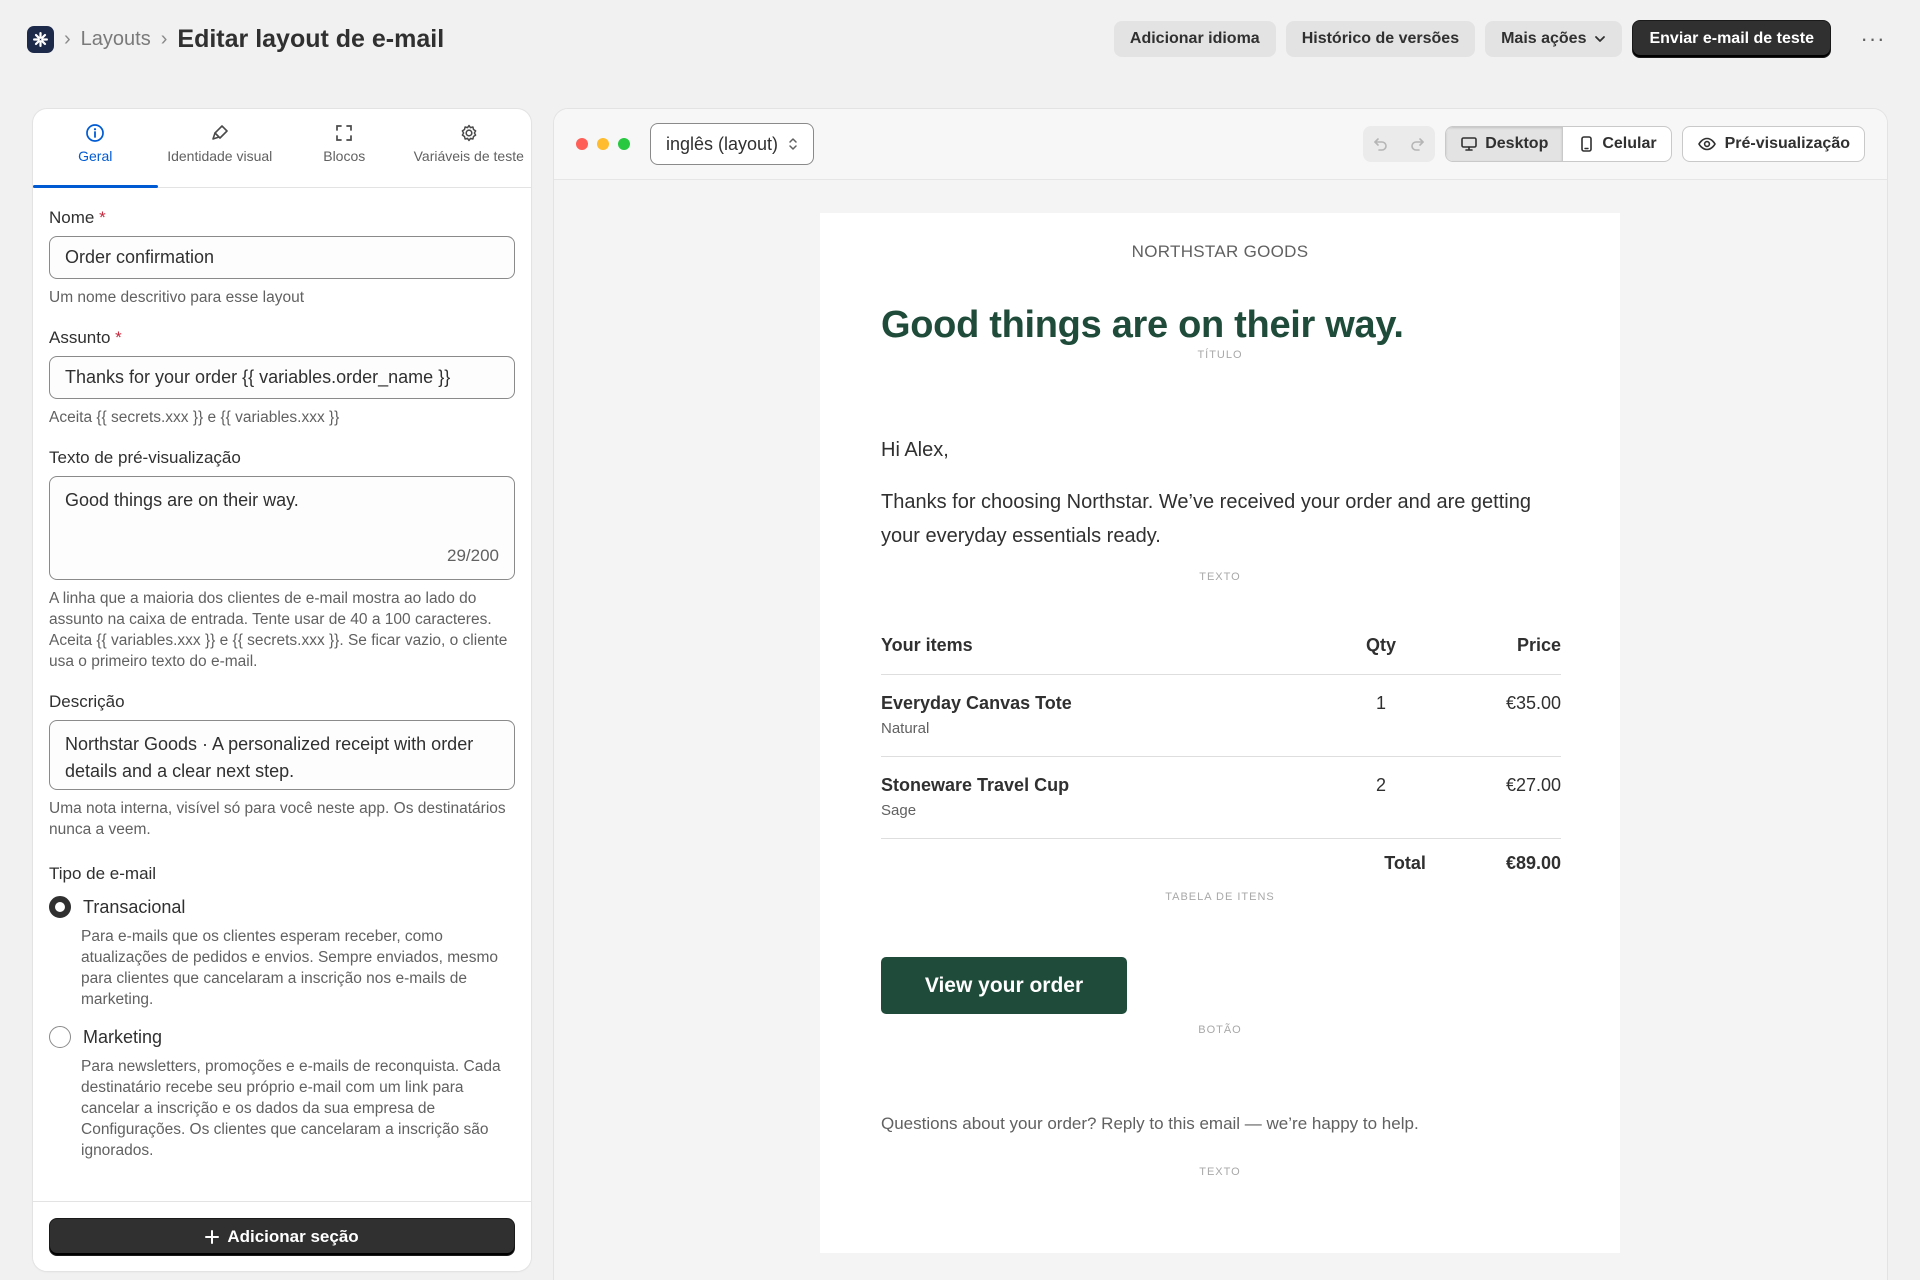 This screenshot has height=1280, width=1920. Describe the element at coordinates (1221, 655) in the screenshot. I see `items-header-row: Your items Qty Price` at that location.